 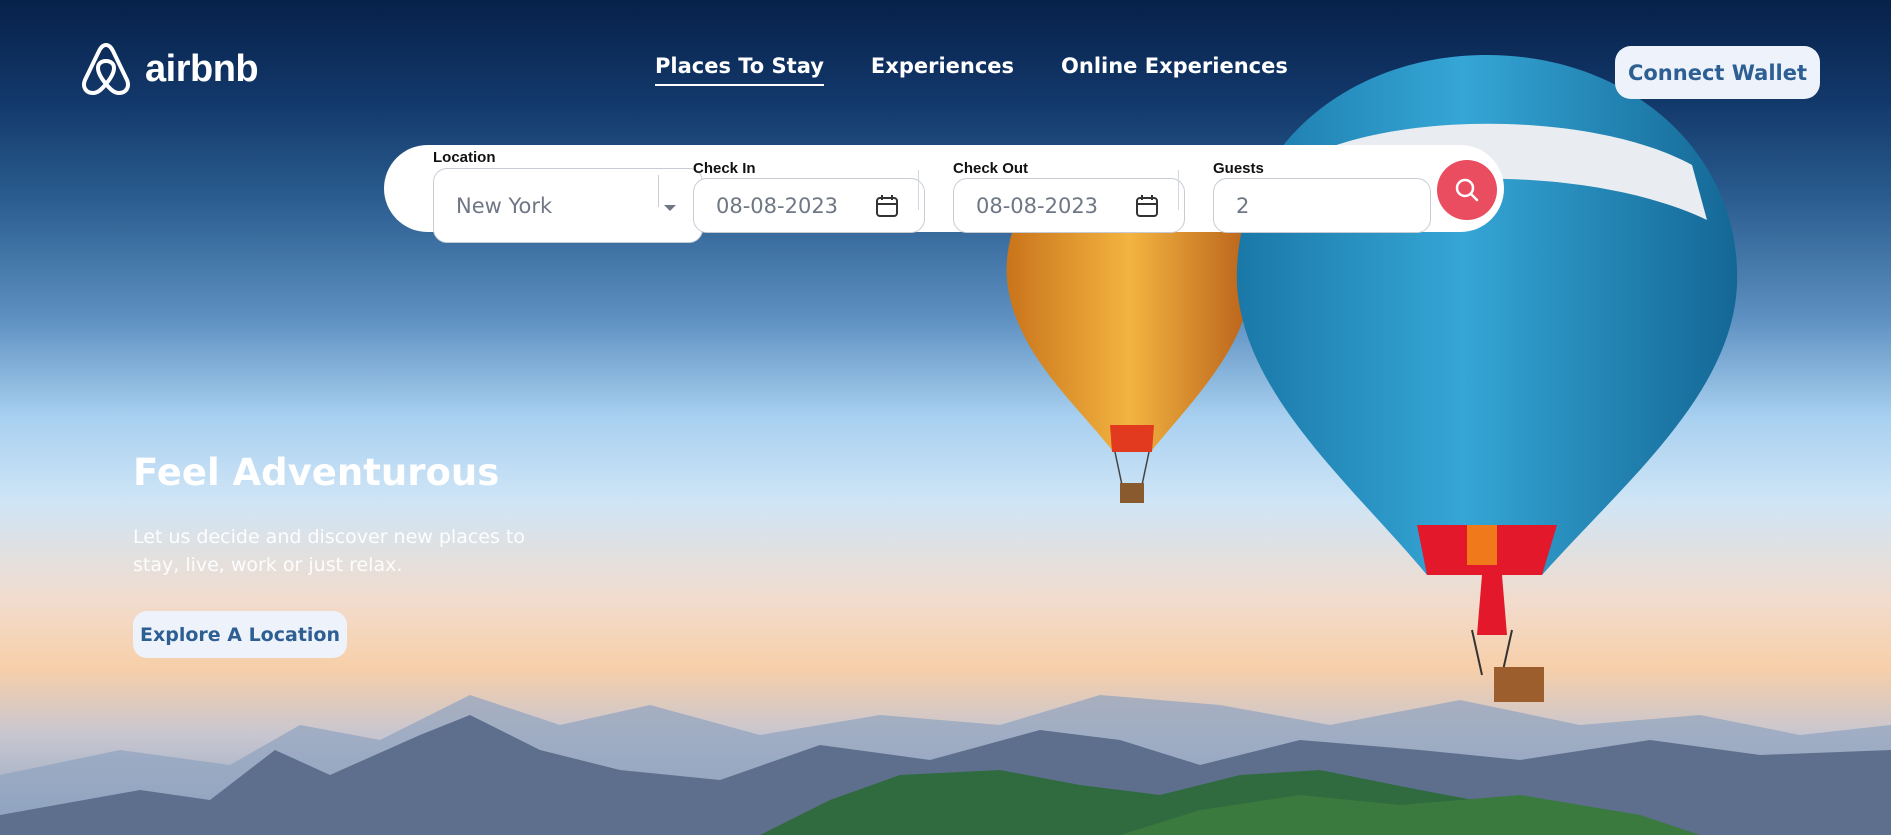 I want to click on location-value: New York, so click(x=504, y=205).